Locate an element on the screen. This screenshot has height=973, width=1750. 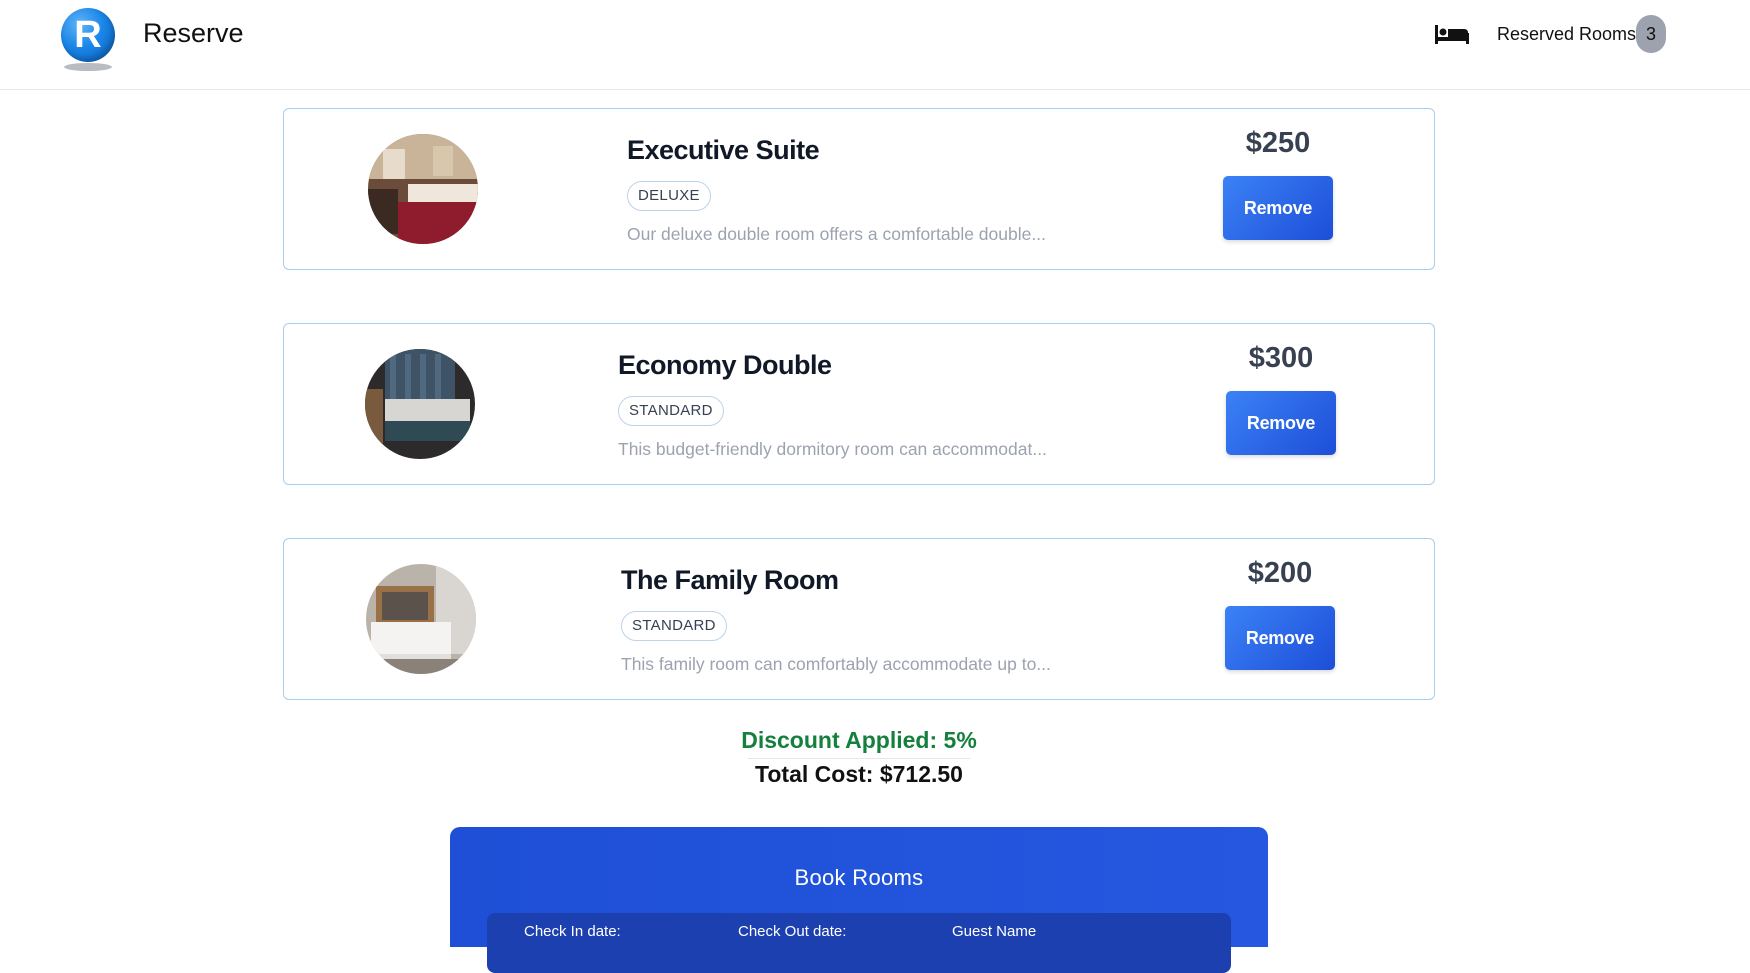
room-image-executive-suite is located at coordinates (423, 189).